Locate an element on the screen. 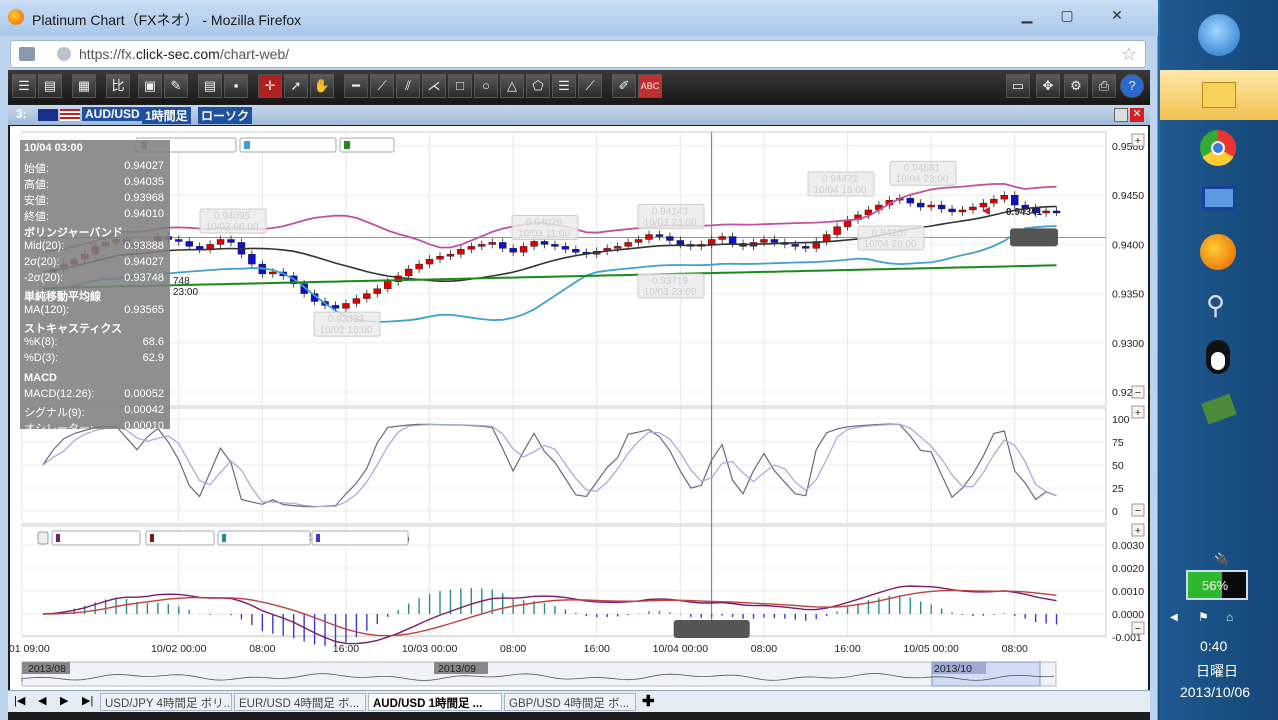  page-icon is located at coordinates (27, 54).